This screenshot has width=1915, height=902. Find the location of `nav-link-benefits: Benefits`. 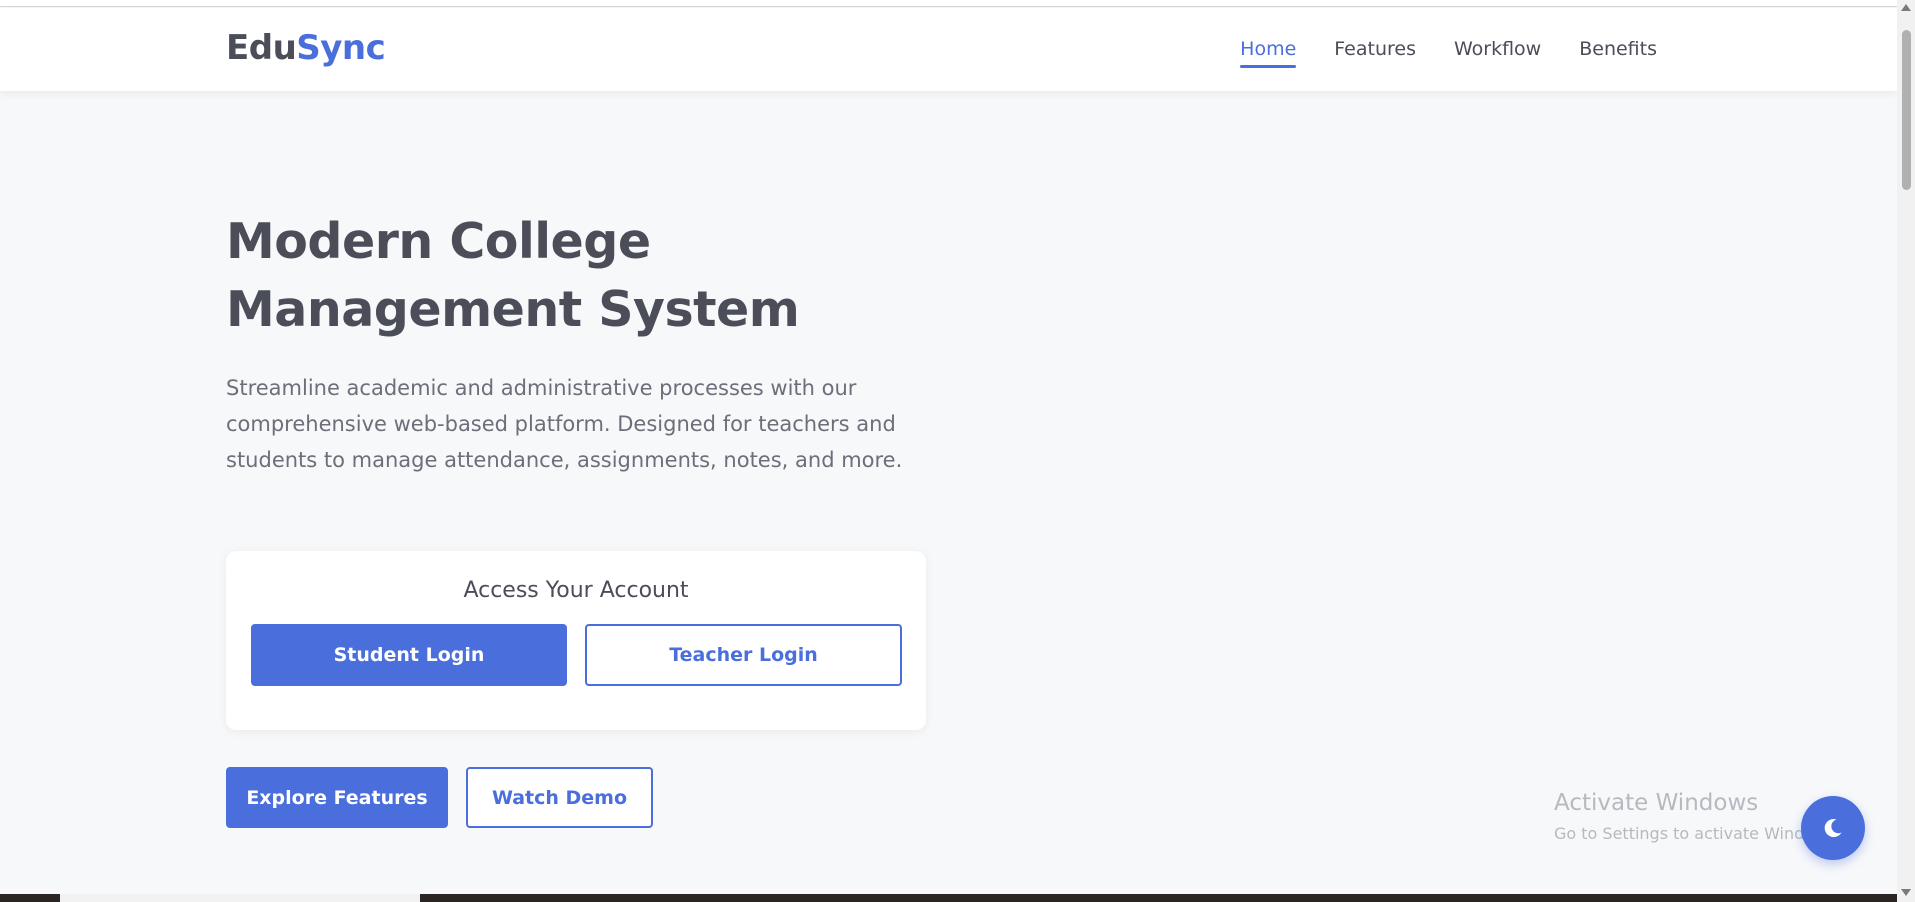

nav-link-benefits: Benefits is located at coordinates (1618, 53).